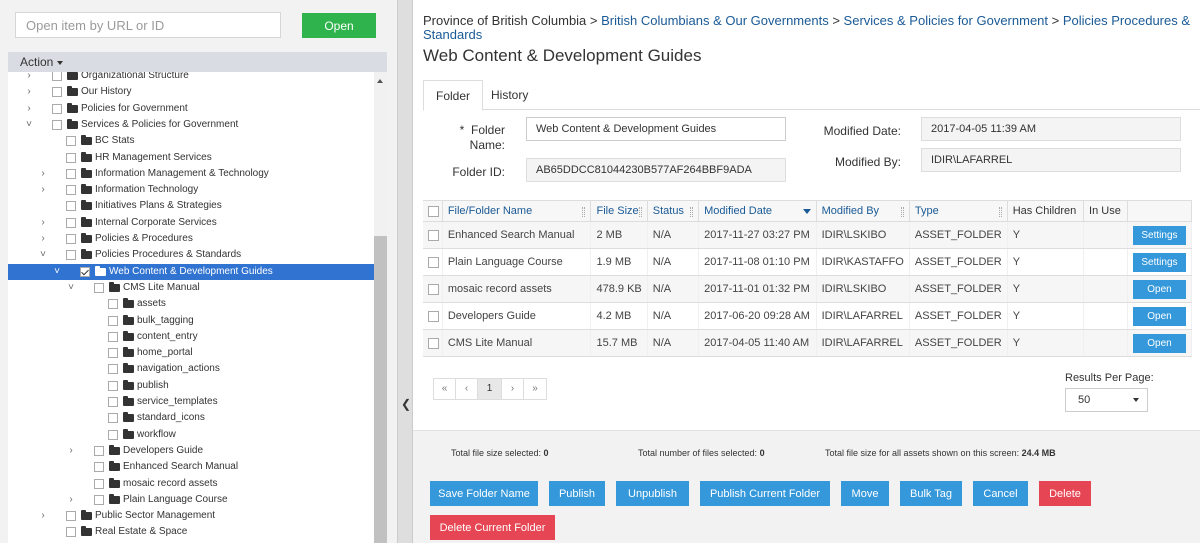  Describe the element at coordinates (191, 255) in the screenshot. I see `tree-item: ˅ Policies Procedures & Standards` at that location.